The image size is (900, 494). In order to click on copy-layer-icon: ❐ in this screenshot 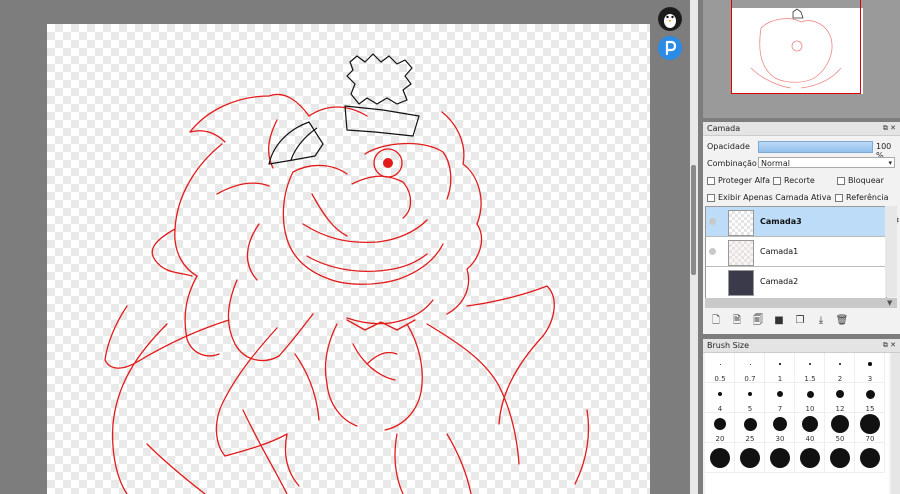, I will do `click(800, 321)`.